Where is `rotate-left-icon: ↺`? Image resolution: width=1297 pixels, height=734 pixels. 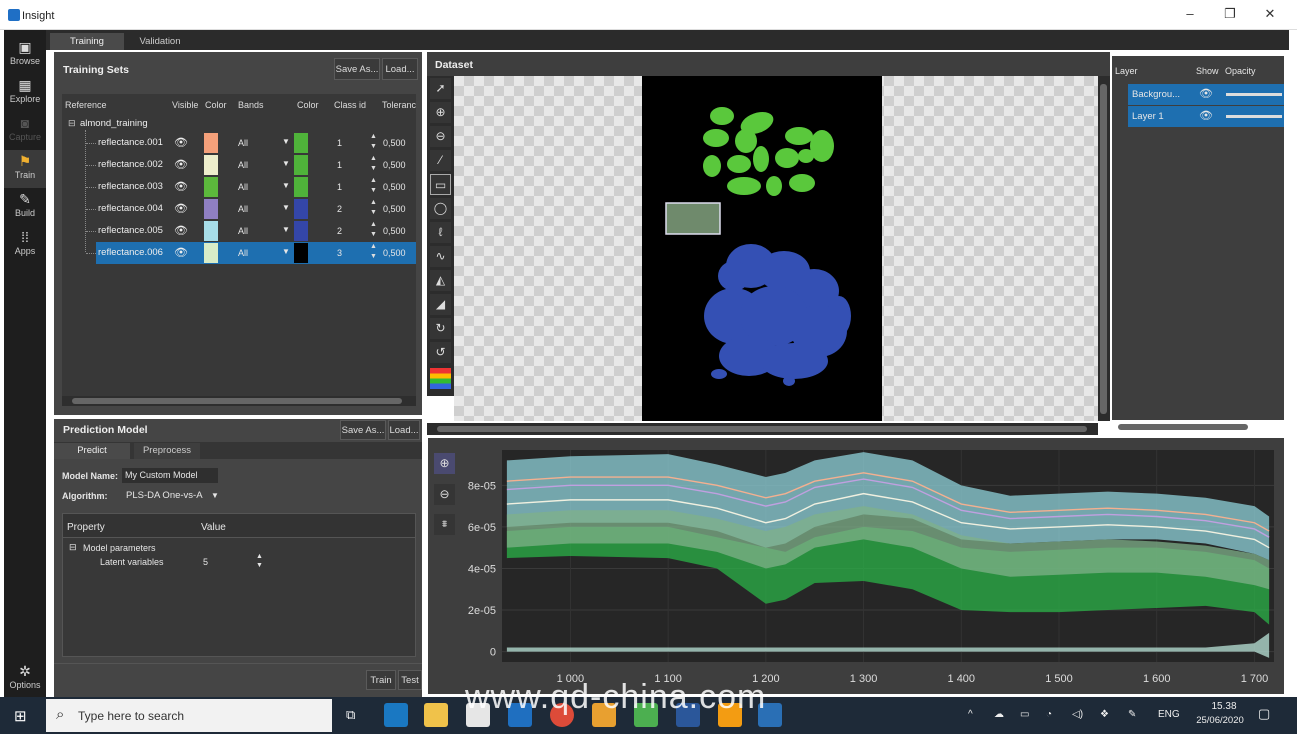
rotate-left-icon: ↺ is located at coordinates (440, 352).